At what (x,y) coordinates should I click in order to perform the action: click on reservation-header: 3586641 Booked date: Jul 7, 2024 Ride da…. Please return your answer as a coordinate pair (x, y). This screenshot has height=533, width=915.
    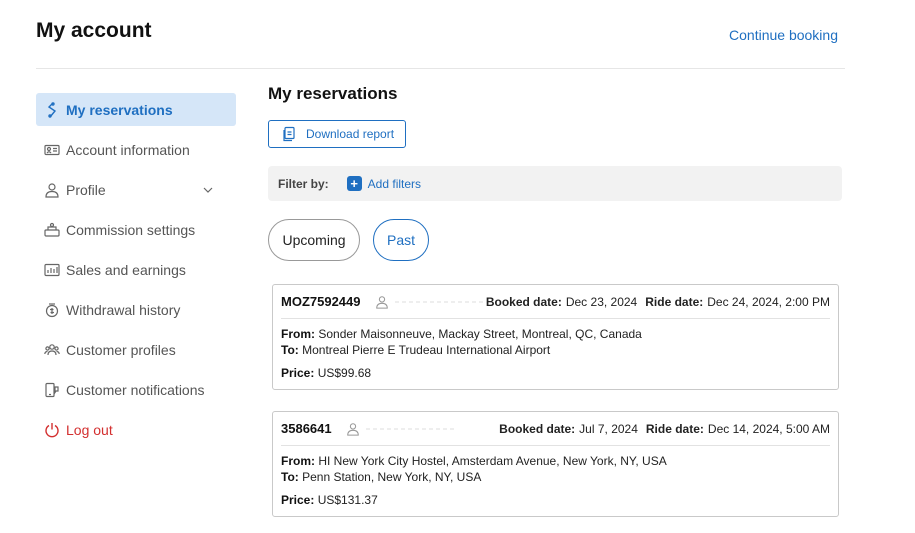
    Looking at the image, I should click on (555, 429).